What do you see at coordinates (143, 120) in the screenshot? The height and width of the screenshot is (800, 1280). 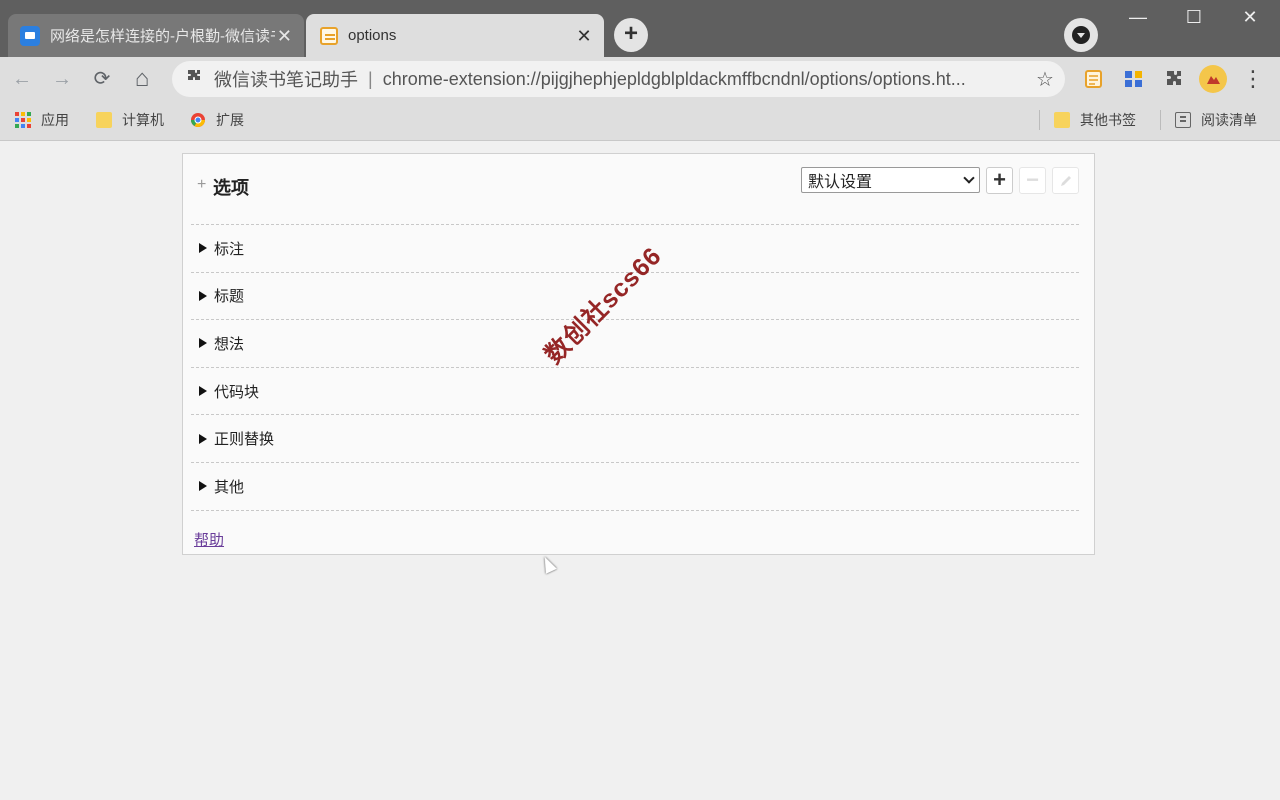 I see `bookmark-label: 计算机` at bounding box center [143, 120].